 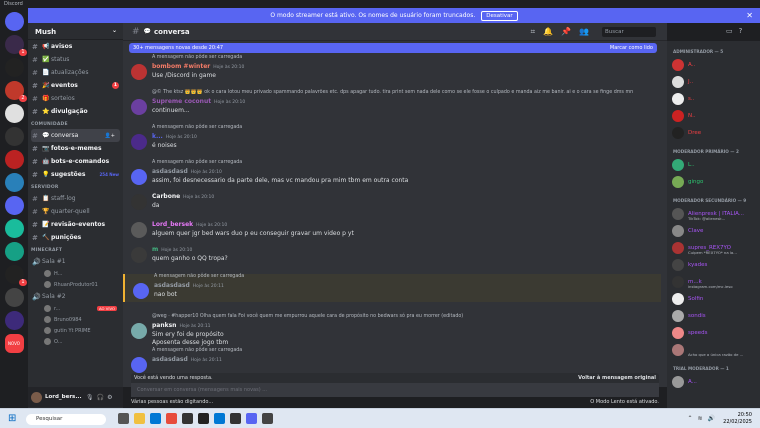 What do you see at coordinates (713, 132) in the screenshot?
I see `member-item: Dree` at bounding box center [713, 132].